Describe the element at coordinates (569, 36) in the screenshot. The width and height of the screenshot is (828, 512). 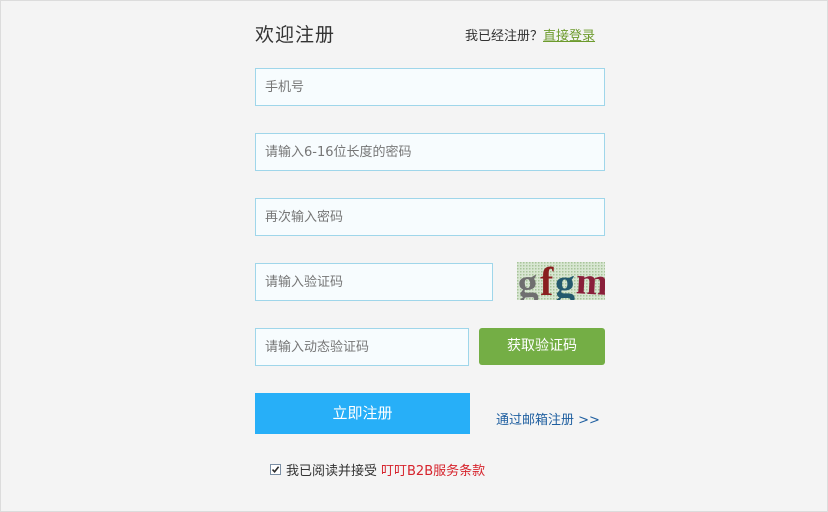
I see `login-link: 直接登录` at that location.